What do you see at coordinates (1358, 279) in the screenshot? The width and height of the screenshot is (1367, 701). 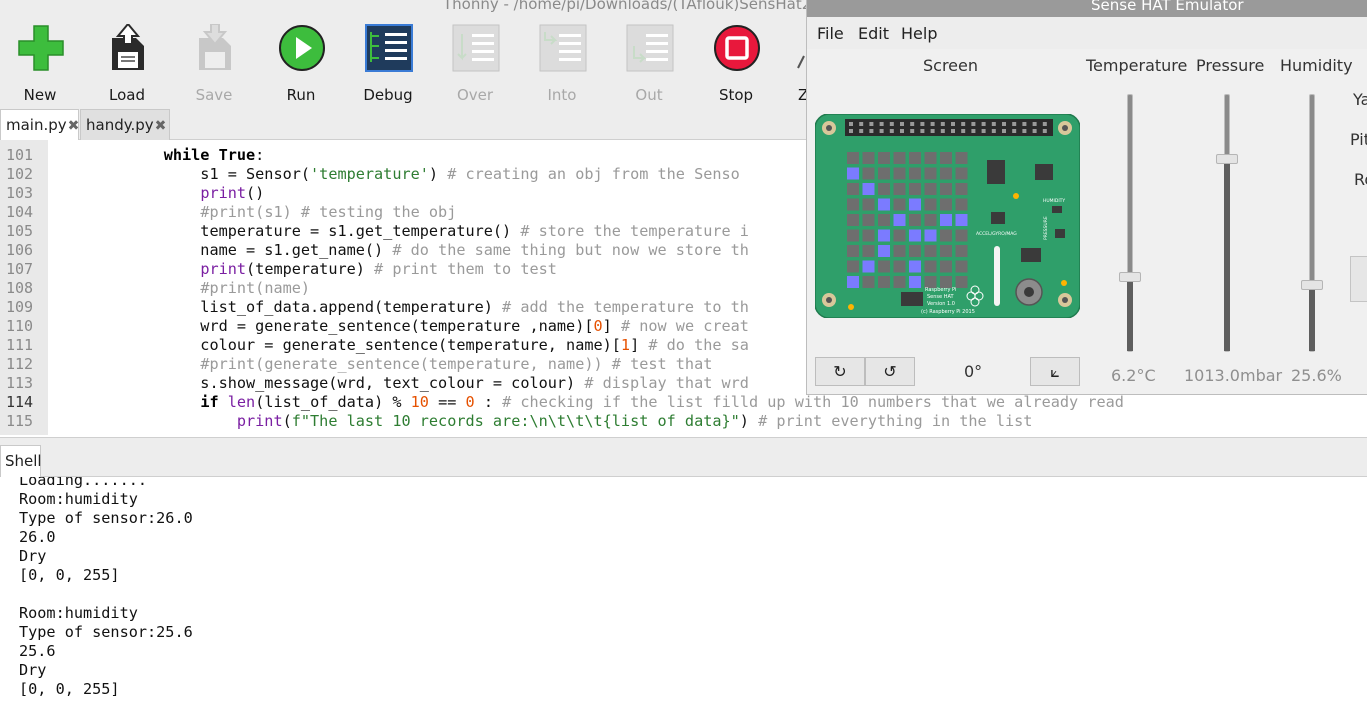 I see `orientation-side-button` at bounding box center [1358, 279].